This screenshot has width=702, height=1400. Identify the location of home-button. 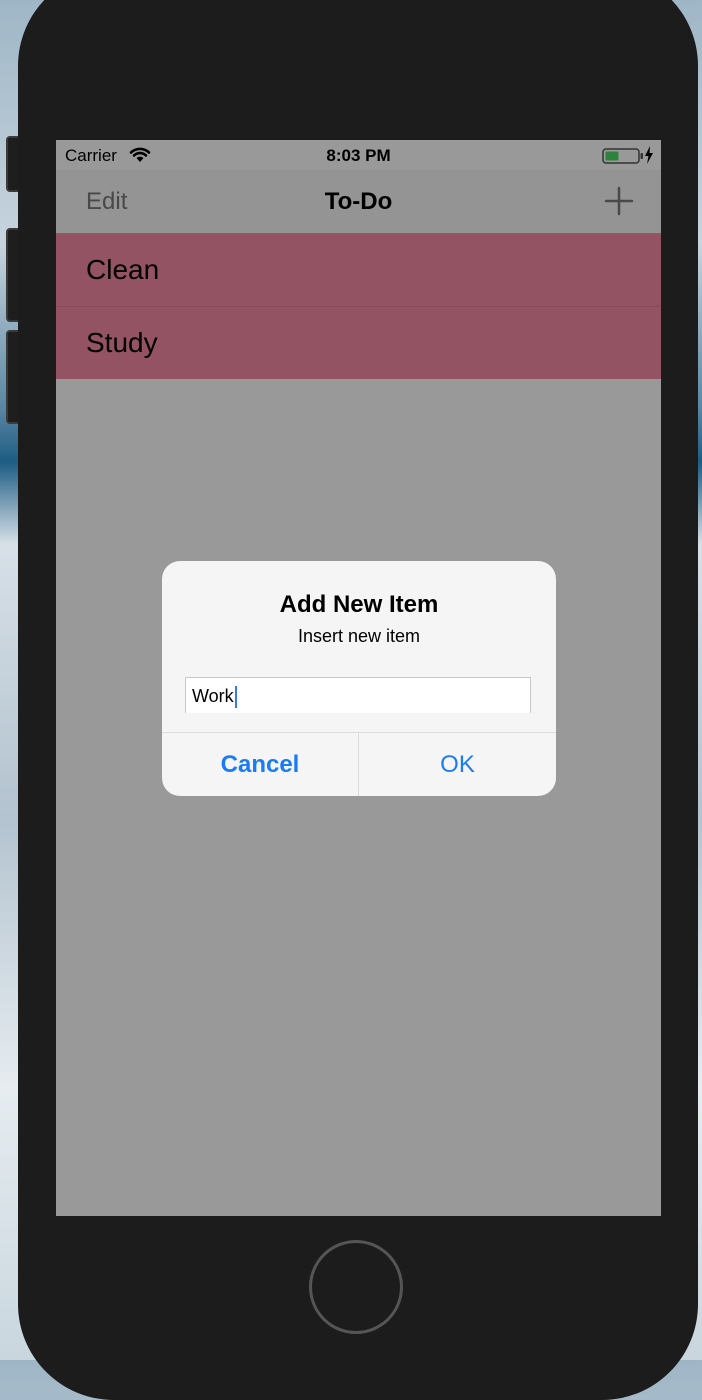
(356, 1287).